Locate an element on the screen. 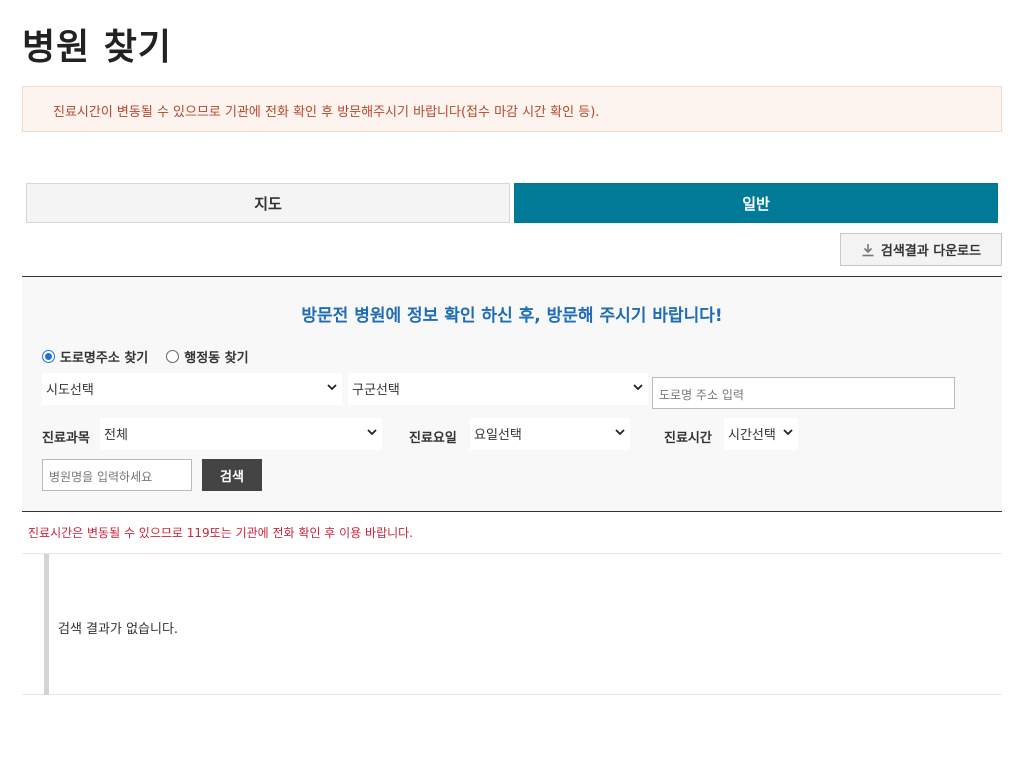  radio-road-address: 도로명주소 찾기 is located at coordinates (95, 356).